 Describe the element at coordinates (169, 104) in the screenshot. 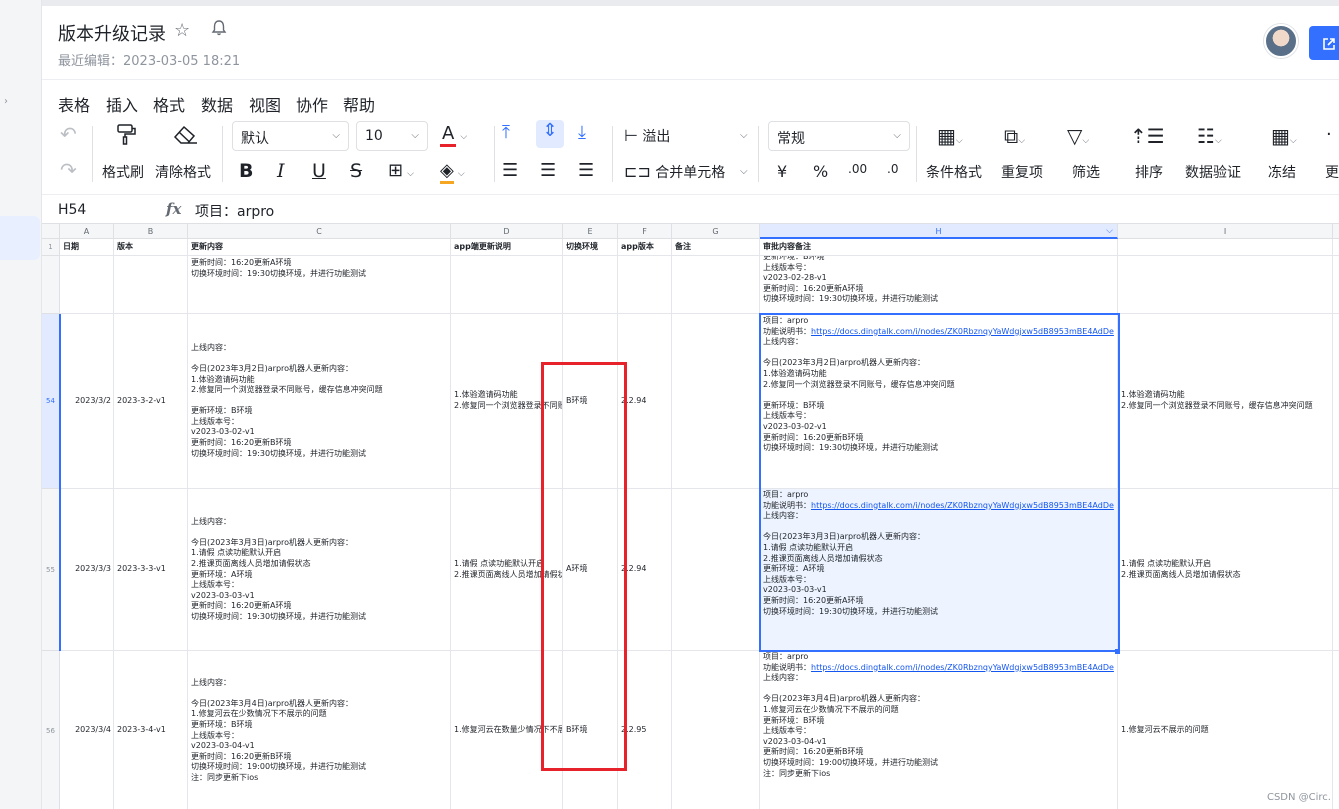

I see `menu-format: 格式` at that location.